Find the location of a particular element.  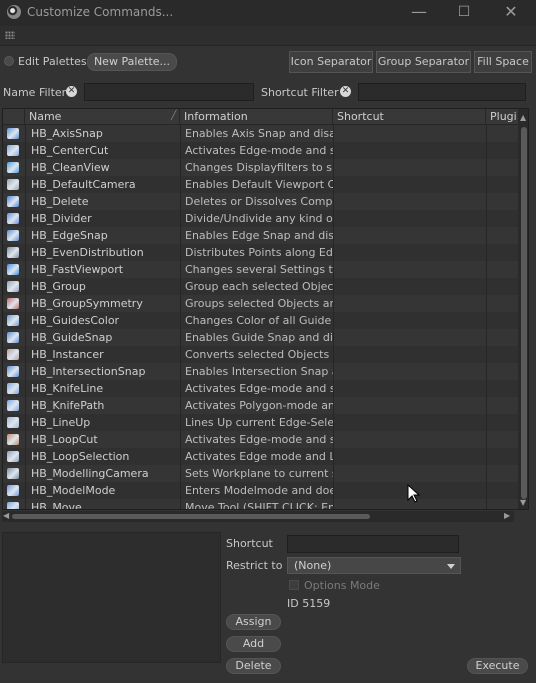

table-row: HB_KnifePath Activates Polygon-mode and is located at coordinates (260, 405).